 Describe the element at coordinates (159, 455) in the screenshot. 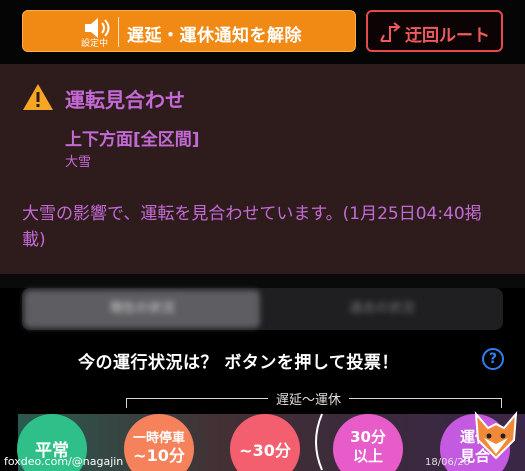

I see `vote-short-stop-line2: ~10分` at that location.